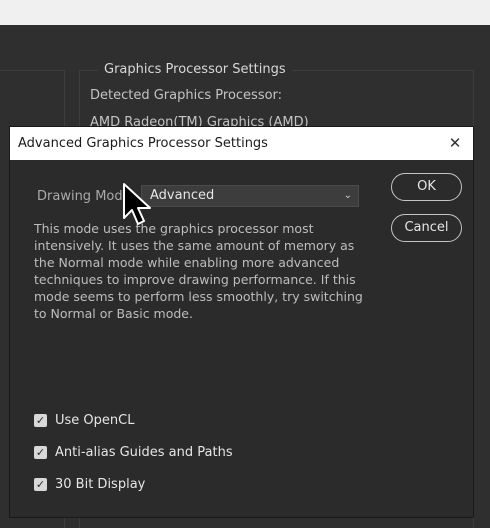 The height and width of the screenshot is (528, 490). I want to click on drawing-mode-value: Advanced, so click(182, 195).